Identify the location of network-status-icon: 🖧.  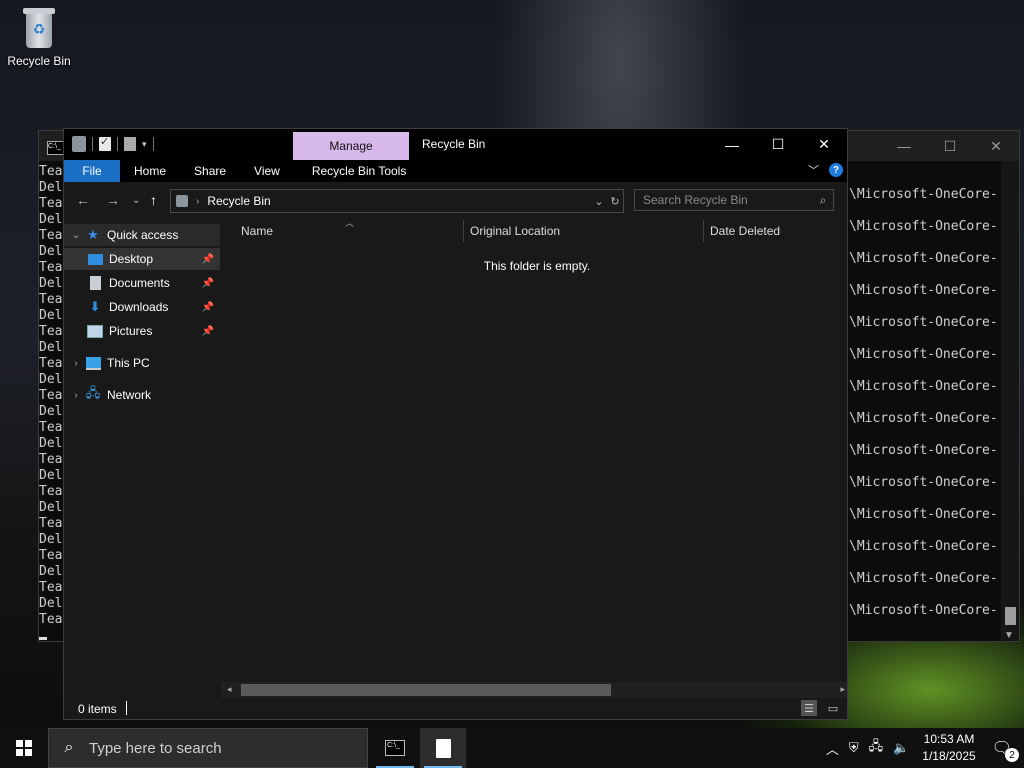
(876, 748).